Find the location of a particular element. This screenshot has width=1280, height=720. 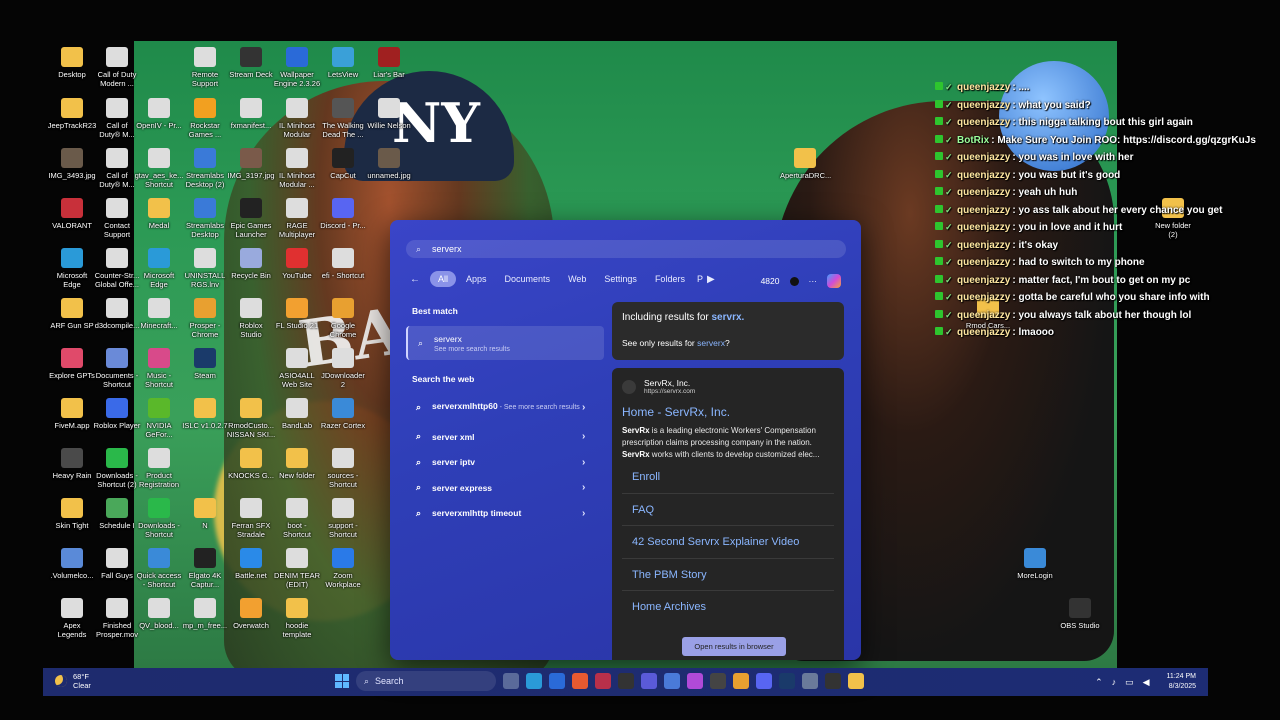

desktop-icon: JDownloader 2 is located at coordinates (343, 368).